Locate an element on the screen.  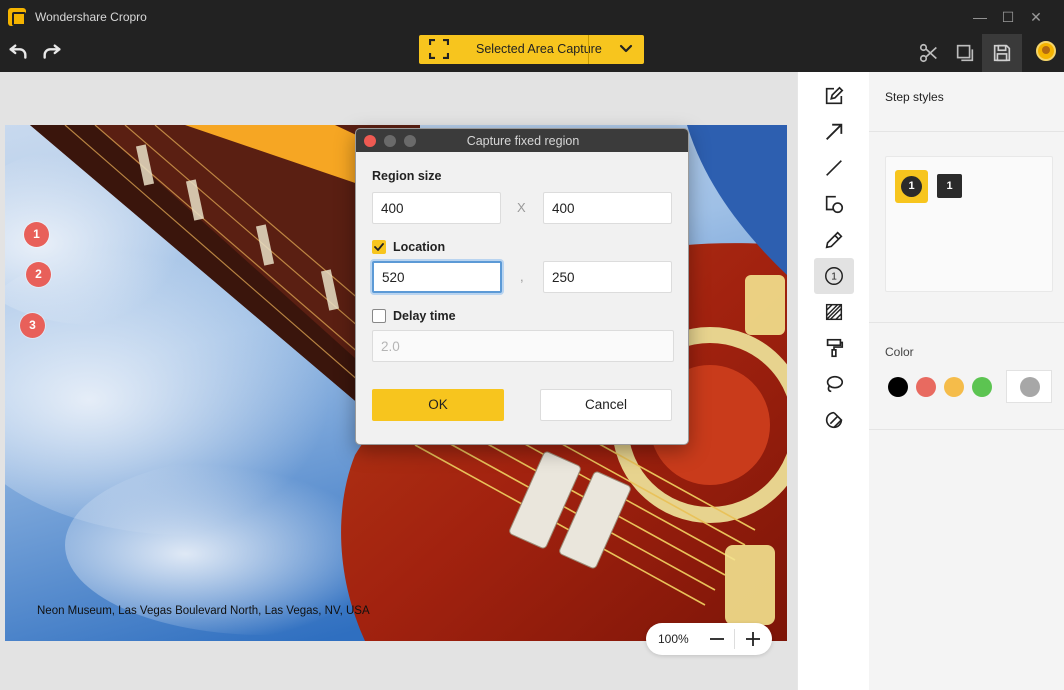
height-input is located at coordinates (607, 208).